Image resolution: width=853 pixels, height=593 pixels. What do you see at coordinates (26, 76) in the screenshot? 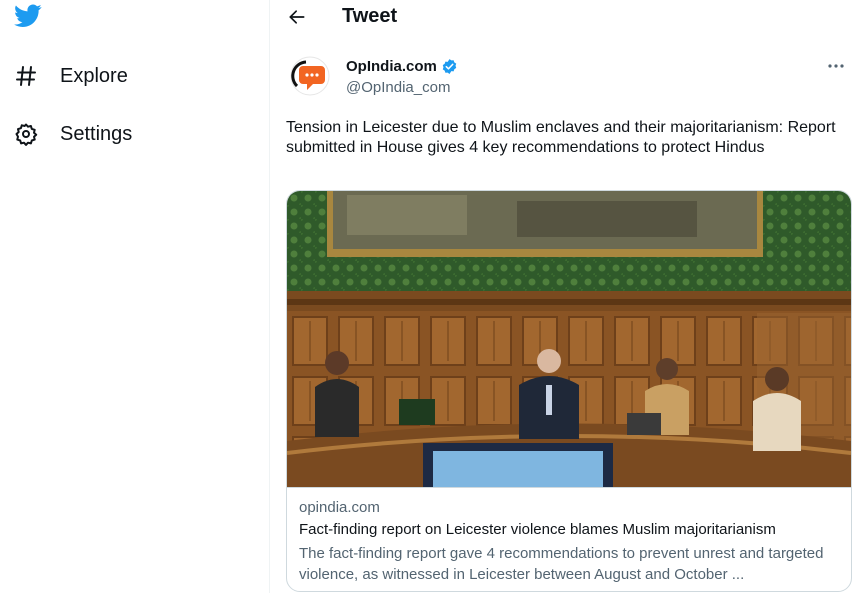
I see `hashtag-icon` at bounding box center [26, 76].